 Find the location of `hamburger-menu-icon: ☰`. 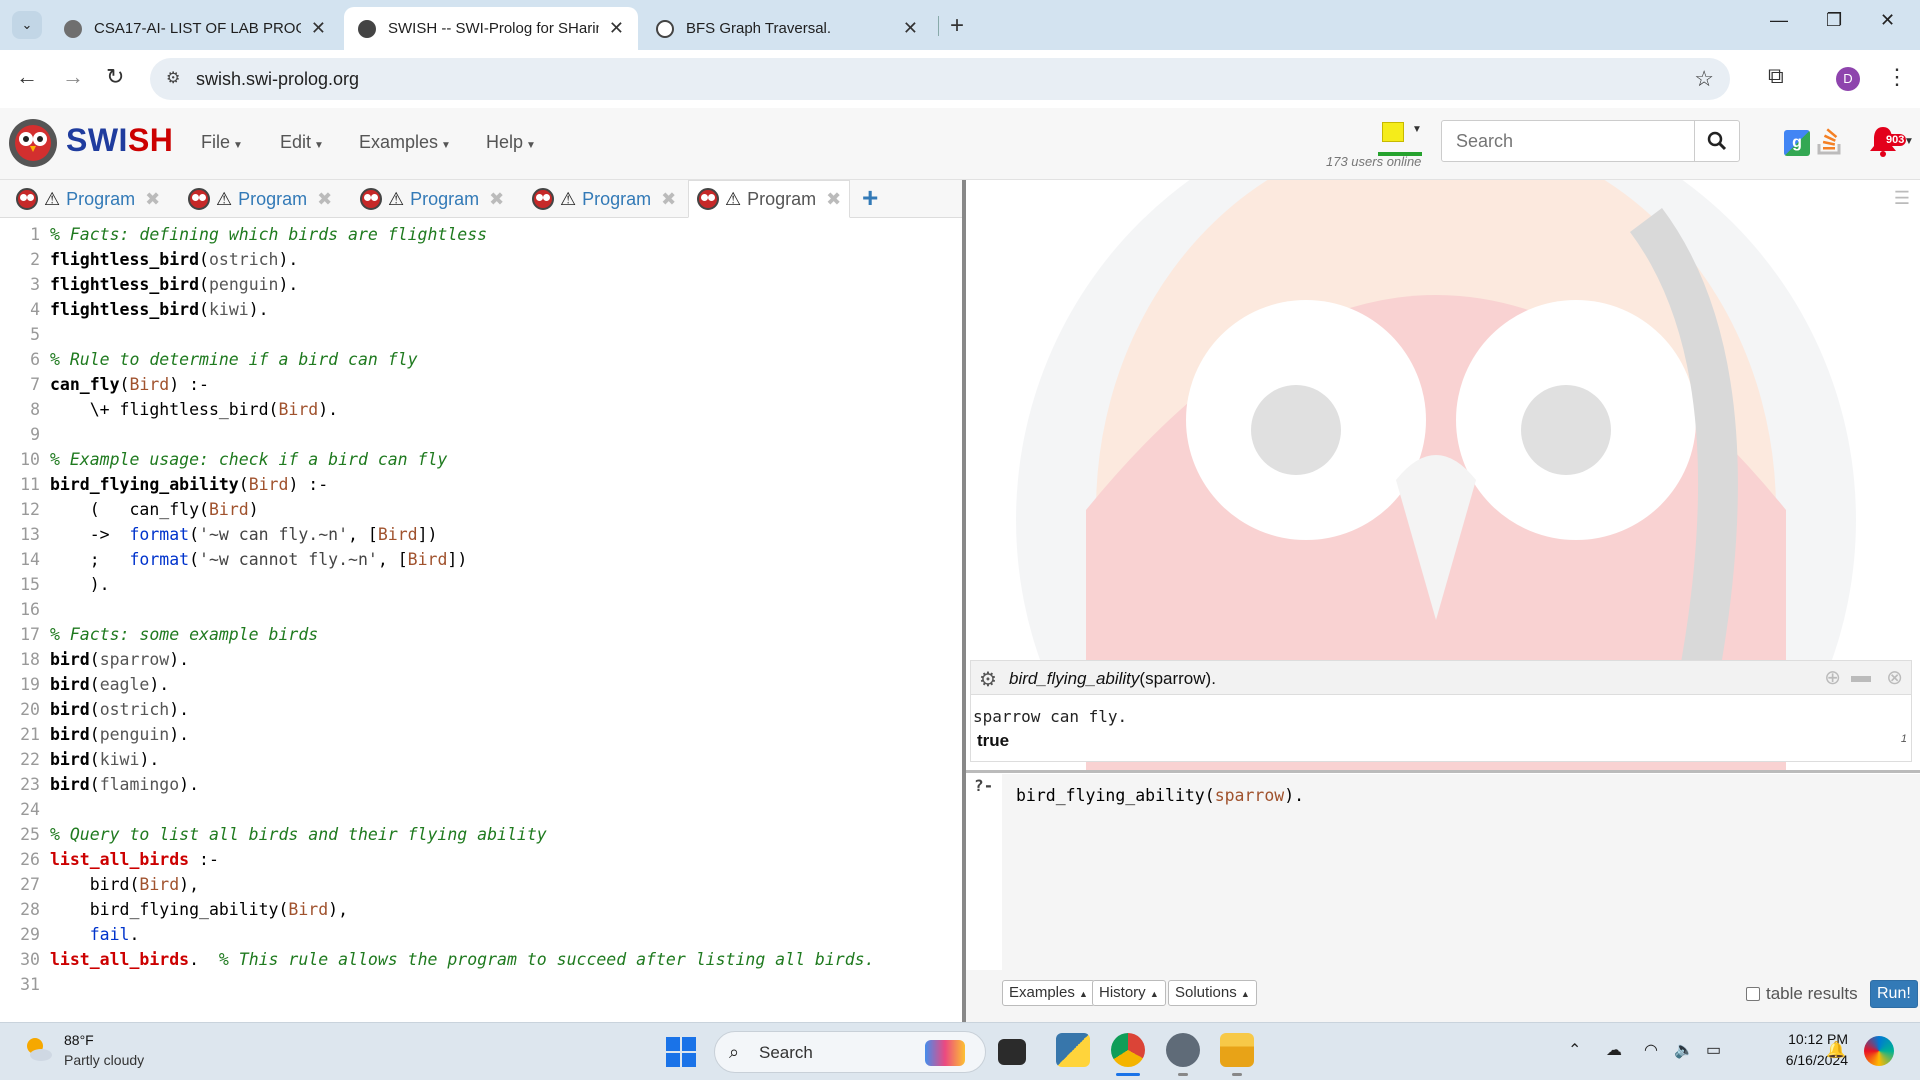

hamburger-menu-icon: ☰ is located at coordinates (1902, 198).